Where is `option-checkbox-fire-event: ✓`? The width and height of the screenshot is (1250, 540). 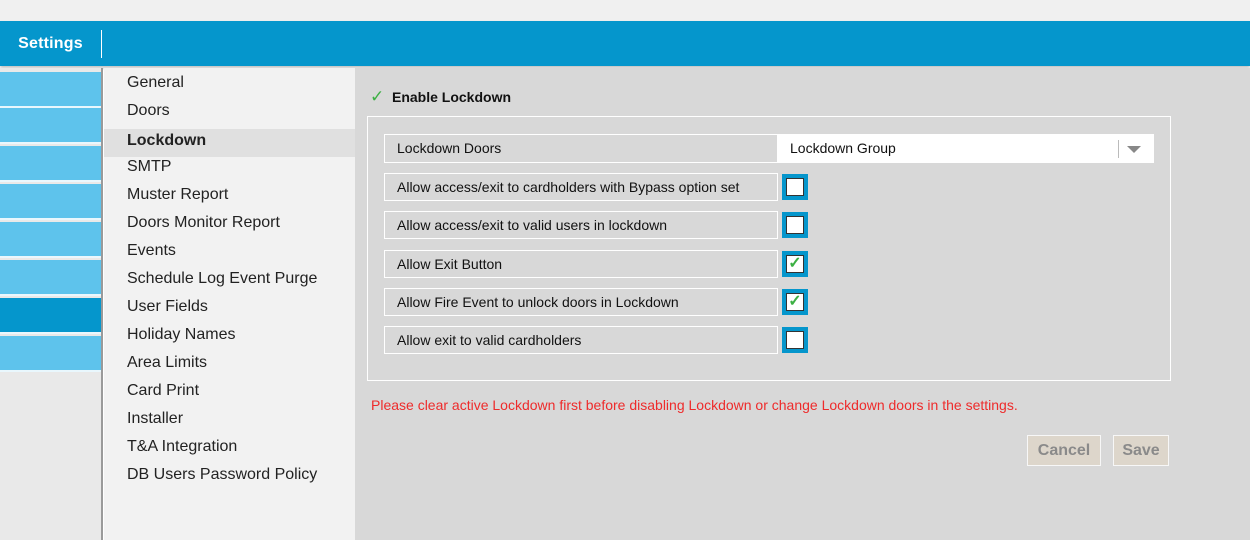
option-checkbox-fire-event: ✓ is located at coordinates (795, 302).